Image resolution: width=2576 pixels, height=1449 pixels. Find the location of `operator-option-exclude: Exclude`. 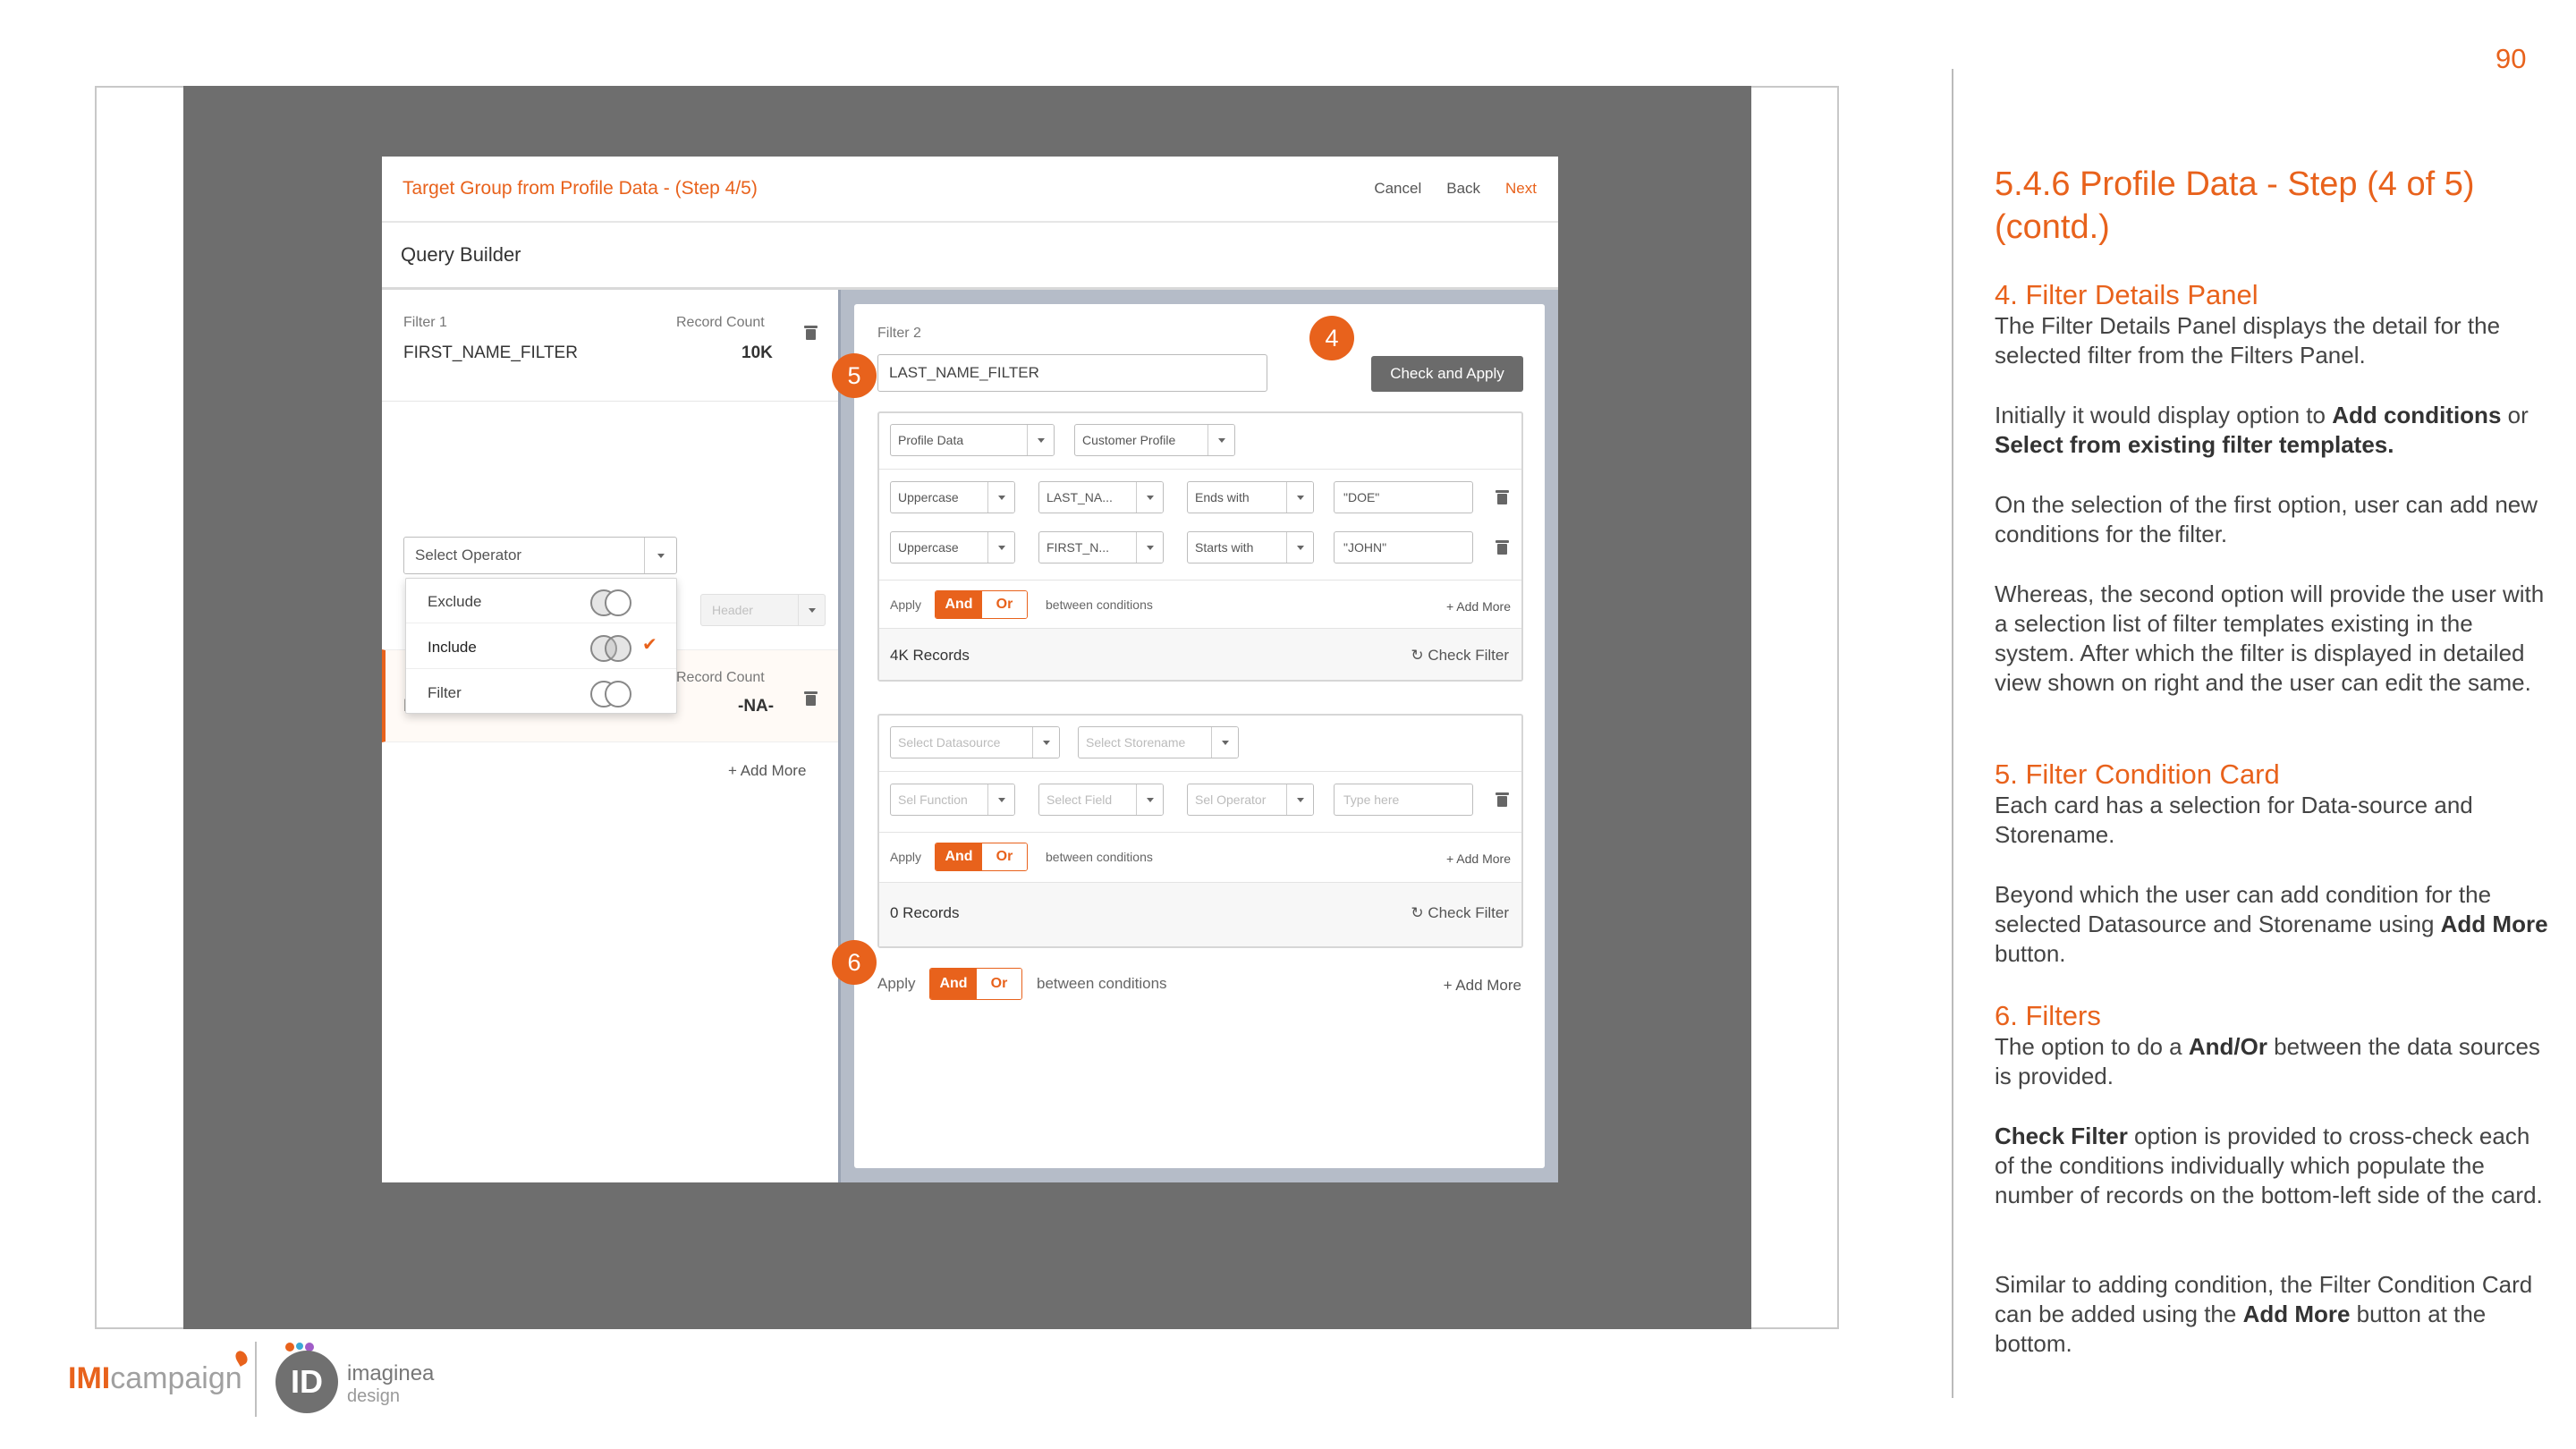

operator-option-exclude: Exclude is located at coordinates (541, 601).